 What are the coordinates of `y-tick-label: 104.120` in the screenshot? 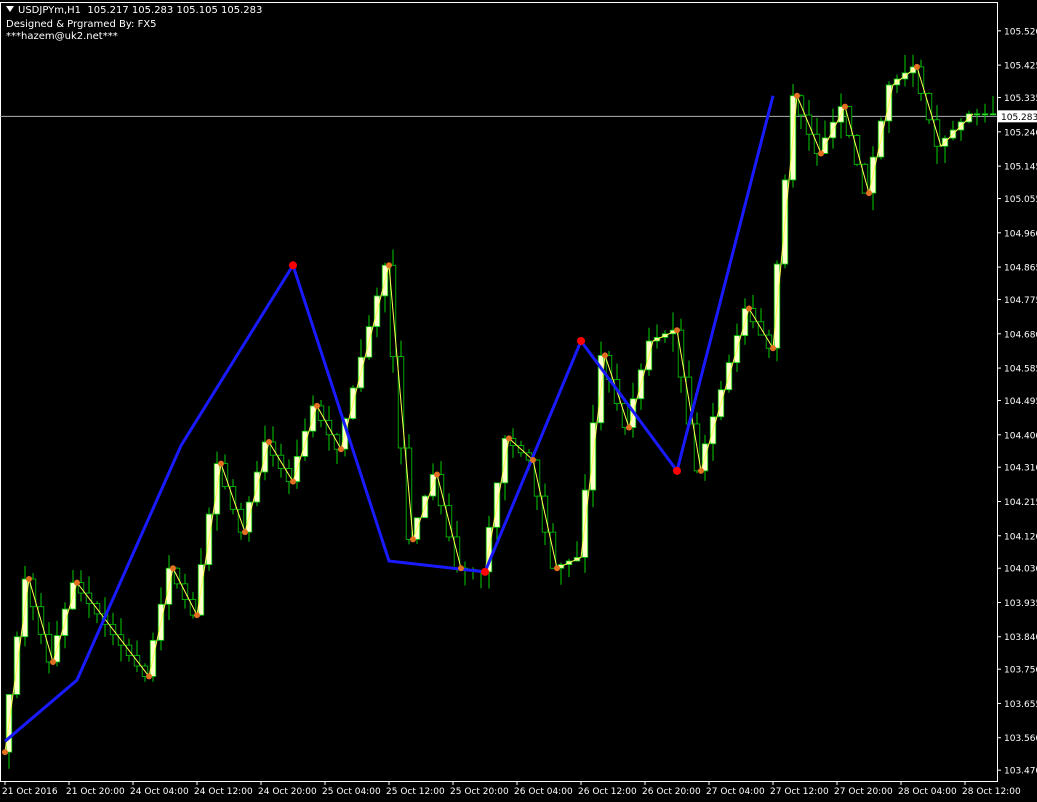 It's located at (1020, 537).